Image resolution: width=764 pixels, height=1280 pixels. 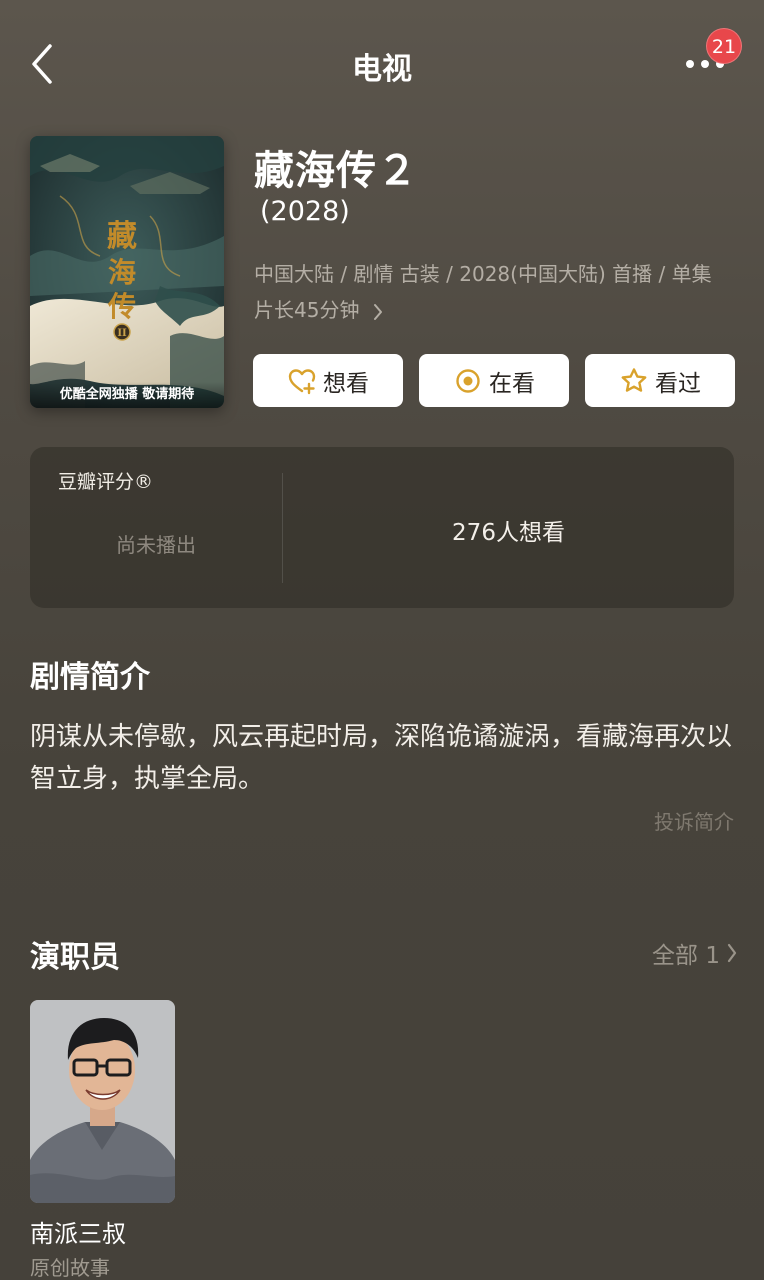 What do you see at coordinates (724, 46) in the screenshot?
I see `notification-badge: 21` at bounding box center [724, 46].